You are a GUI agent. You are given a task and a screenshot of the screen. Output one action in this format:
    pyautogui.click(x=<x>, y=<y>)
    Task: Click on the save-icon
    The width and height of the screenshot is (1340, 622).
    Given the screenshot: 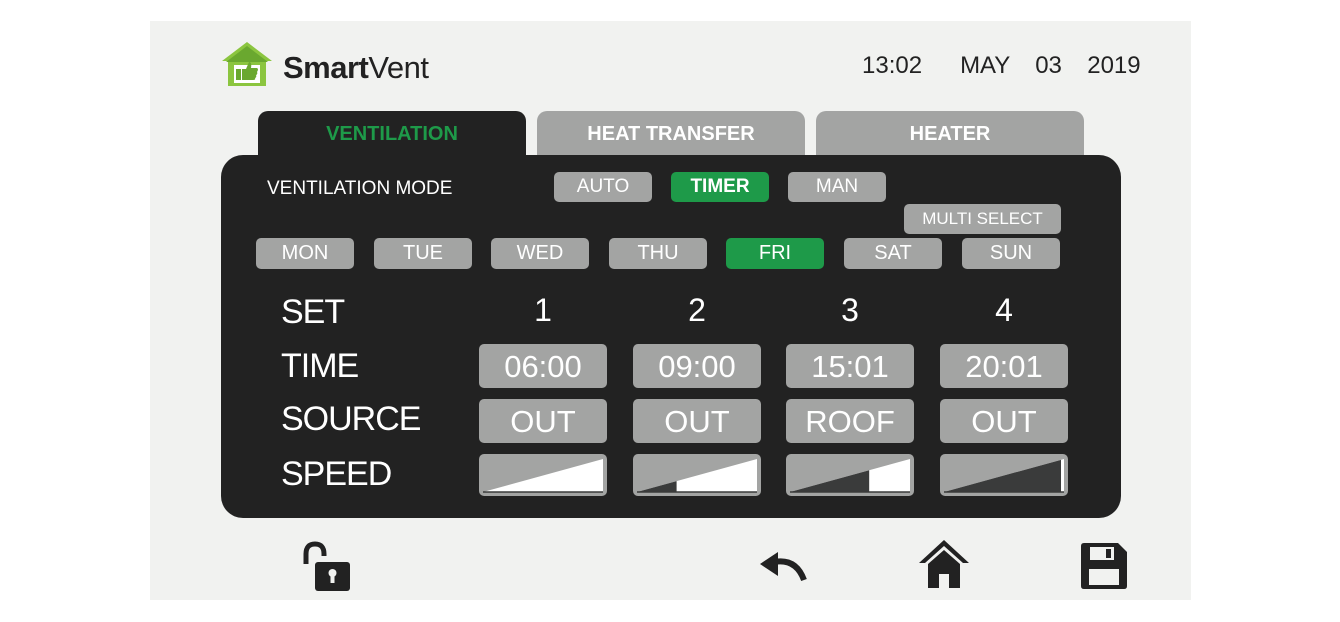 What is the action you would take?
    pyautogui.click(x=1104, y=566)
    